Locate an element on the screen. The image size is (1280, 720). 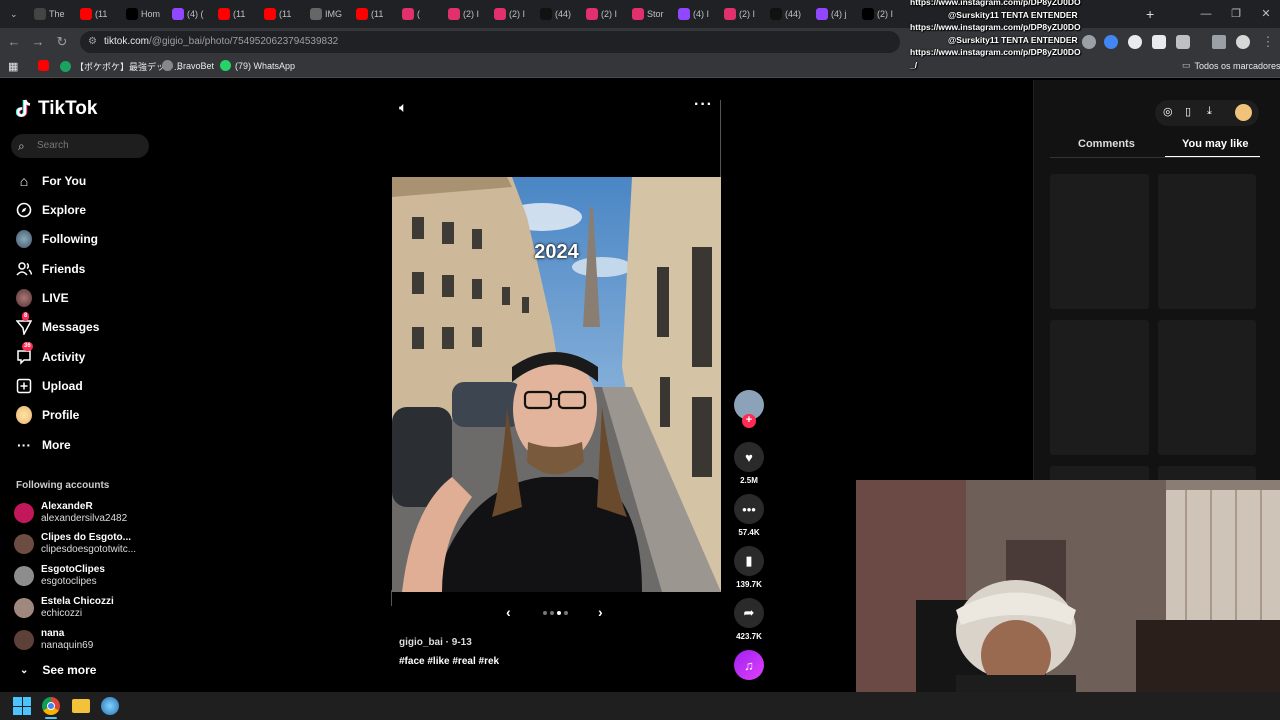
compass-icon: ◎ is located at coordinates (1168, 111).